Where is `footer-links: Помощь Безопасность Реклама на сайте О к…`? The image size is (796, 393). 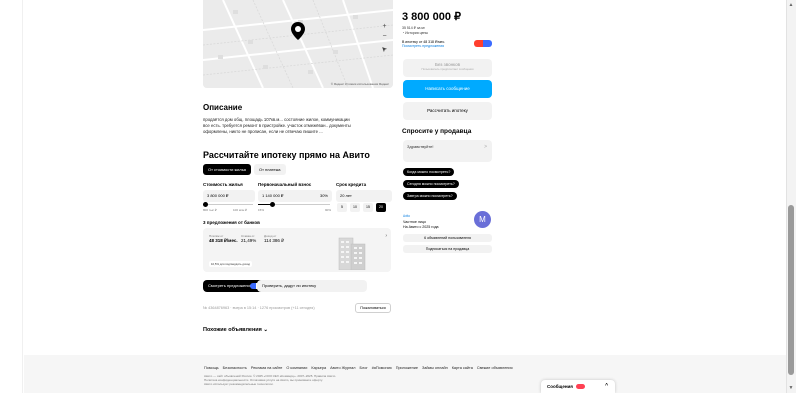 footer-links: Помощь Безопасность Реклама на сайте О к… is located at coordinates (358, 368).